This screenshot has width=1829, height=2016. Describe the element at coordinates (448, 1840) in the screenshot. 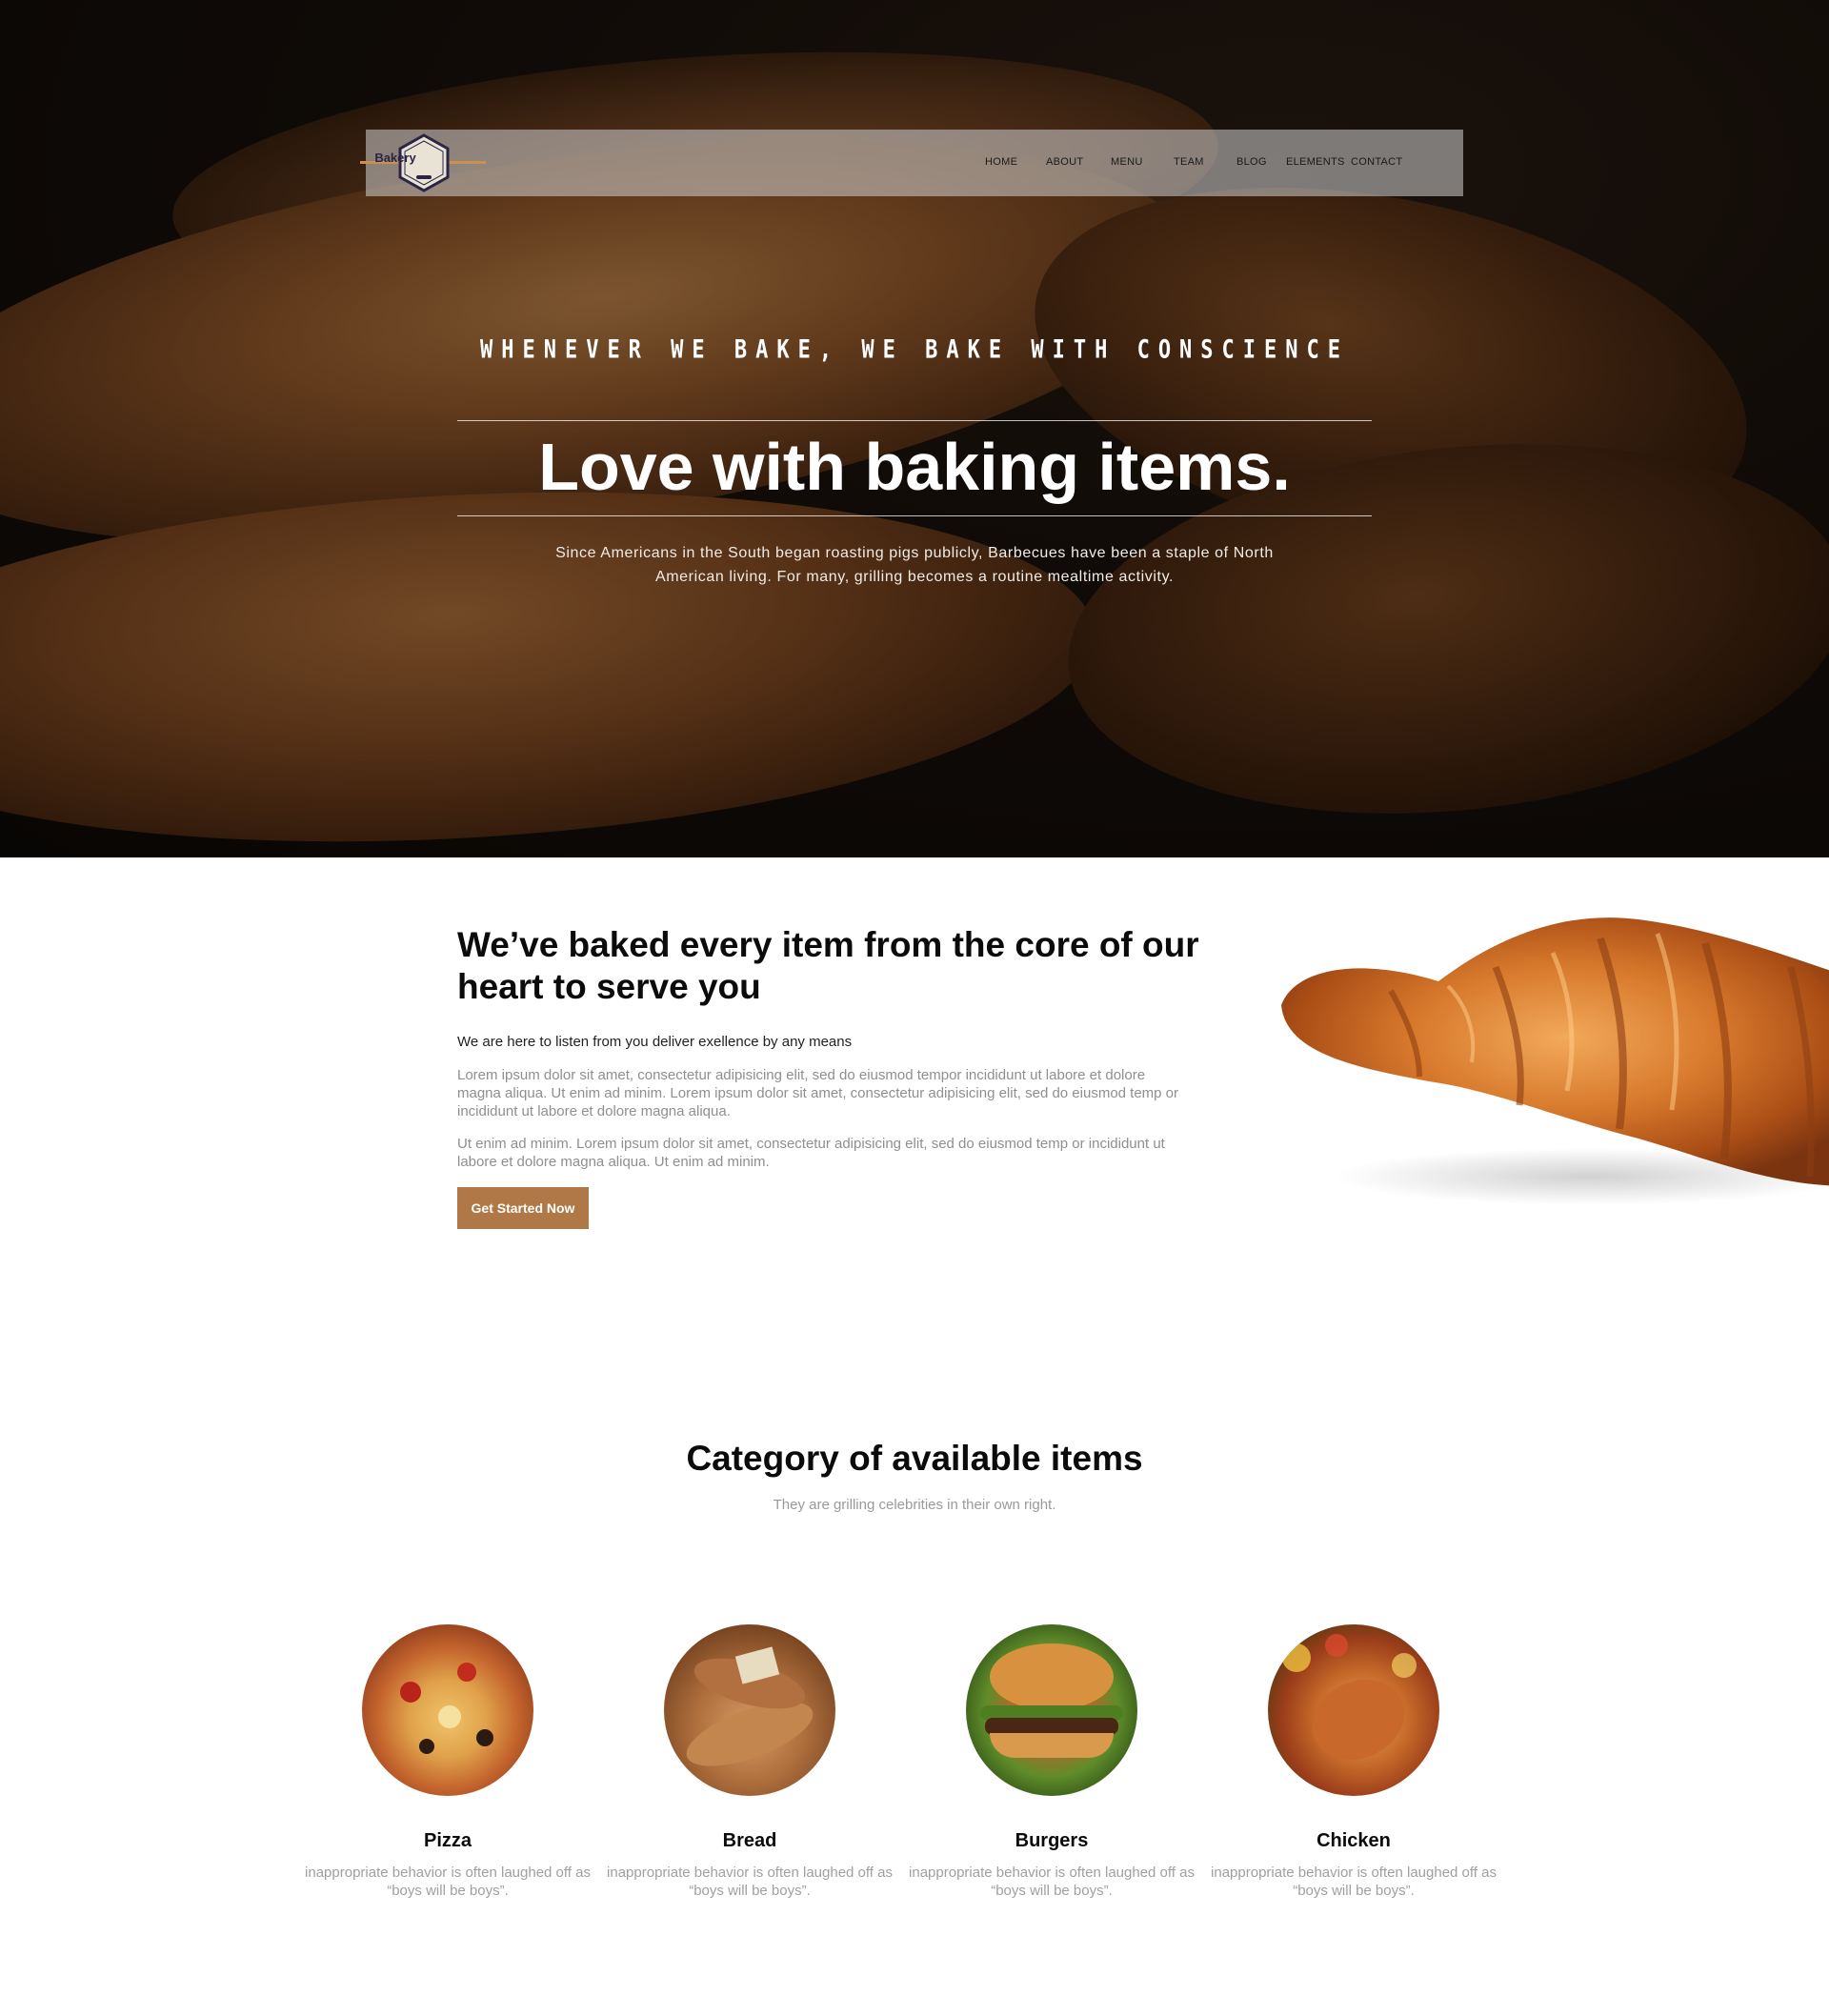

I see `category-name: Pizza` at that location.